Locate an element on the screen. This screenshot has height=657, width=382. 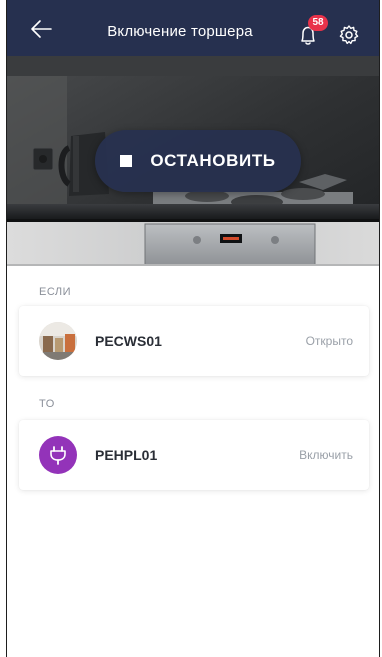
notification-count-badge: 58 is located at coordinates (318, 23).